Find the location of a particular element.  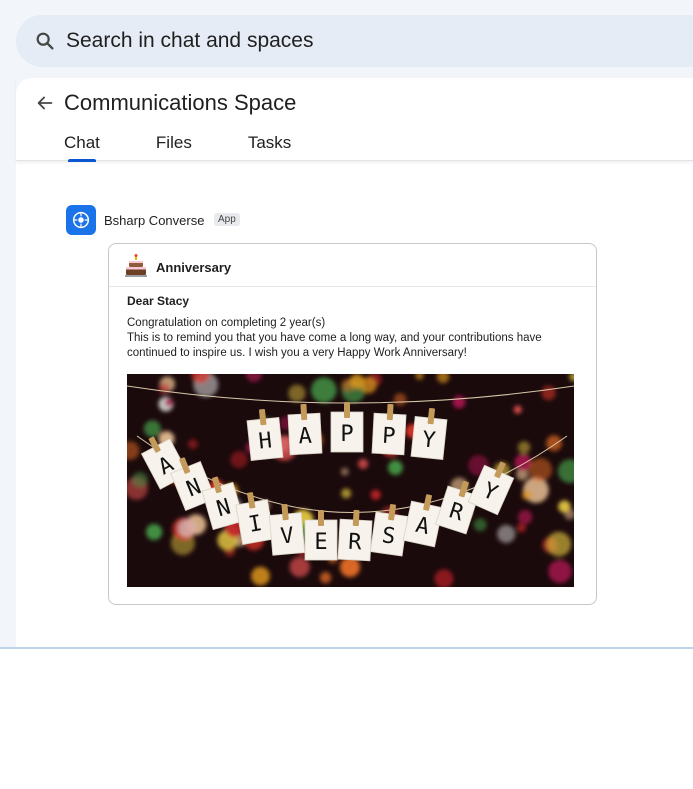

cake-icon is located at coordinates (136, 265).